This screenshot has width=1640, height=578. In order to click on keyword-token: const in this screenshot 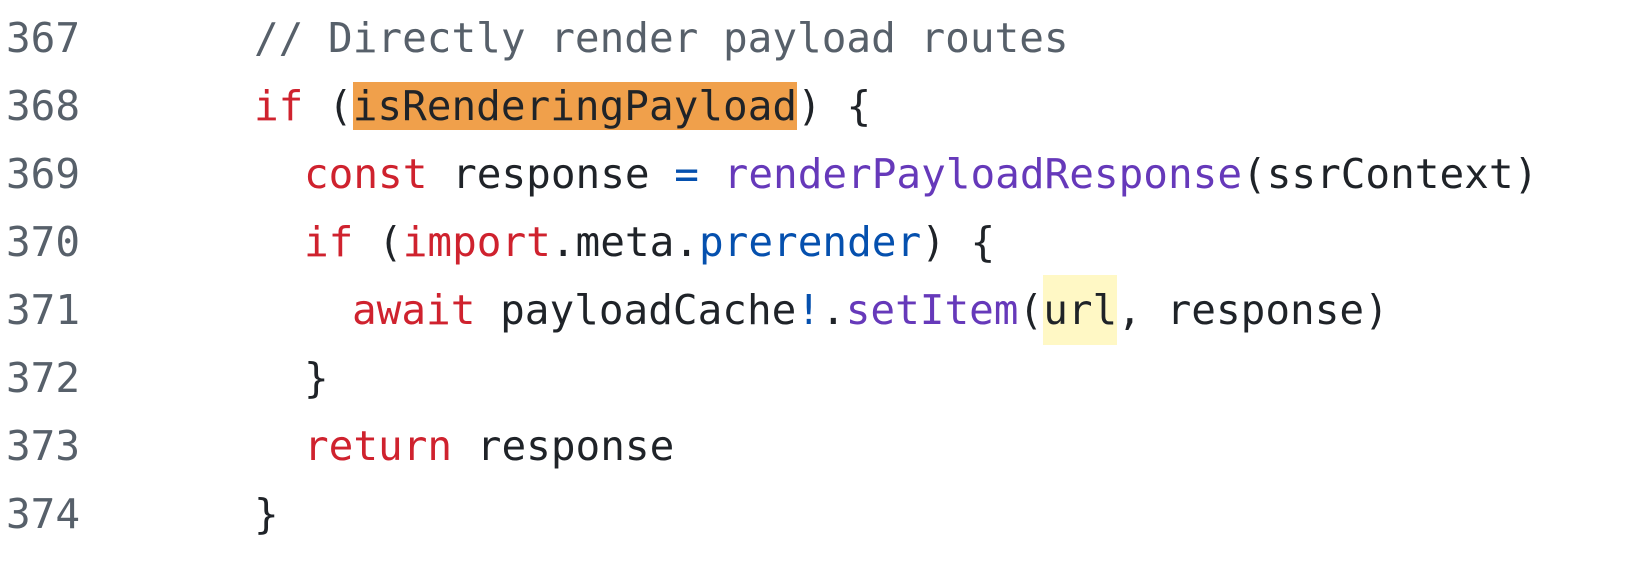, I will do `click(366, 174)`.